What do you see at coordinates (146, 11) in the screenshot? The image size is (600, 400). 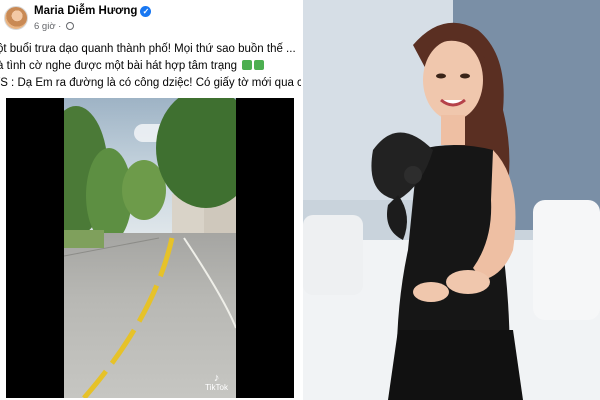 I see `verified-badge-icon: ✓` at bounding box center [146, 11].